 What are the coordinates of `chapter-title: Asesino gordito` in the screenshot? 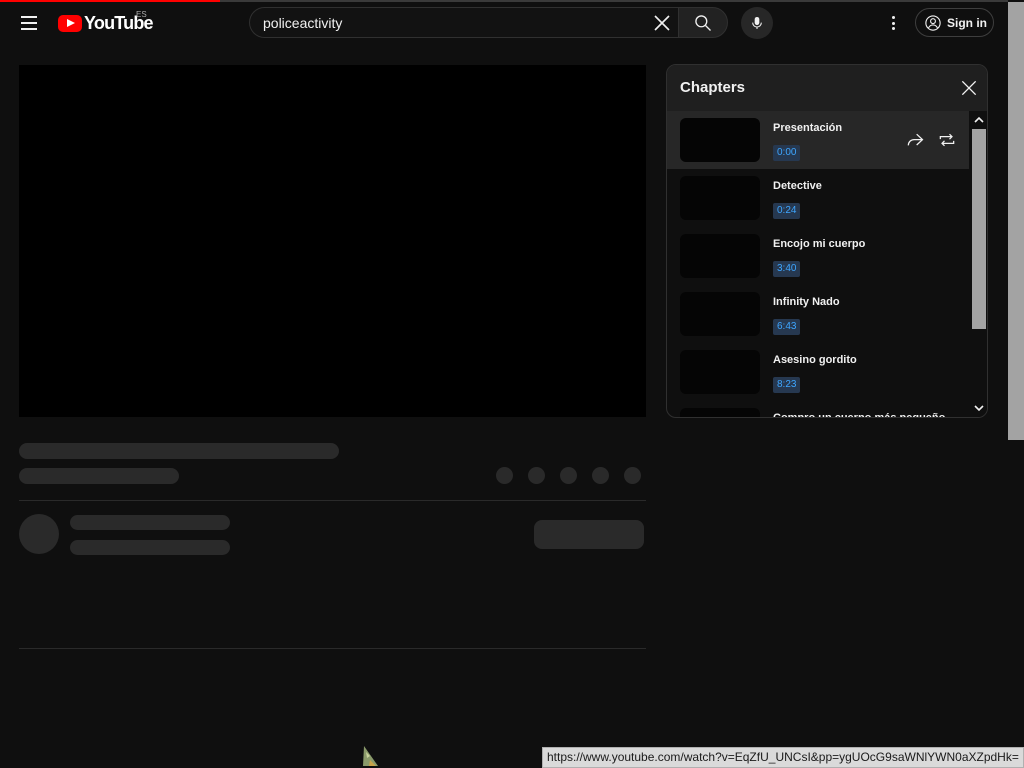 It's located at (815, 360).